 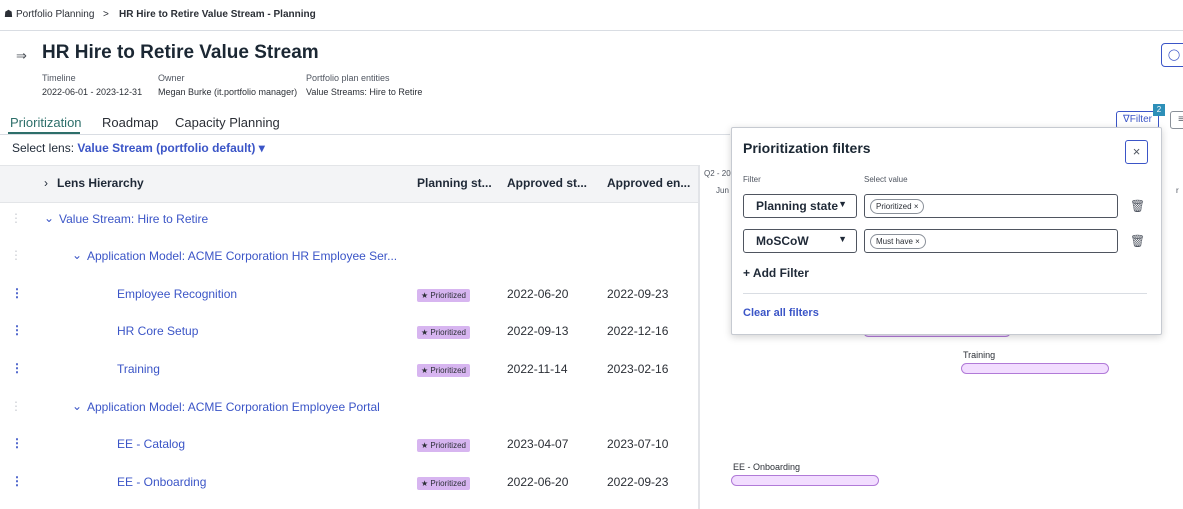 I want to click on filters-panel-divider, so click(x=945, y=293).